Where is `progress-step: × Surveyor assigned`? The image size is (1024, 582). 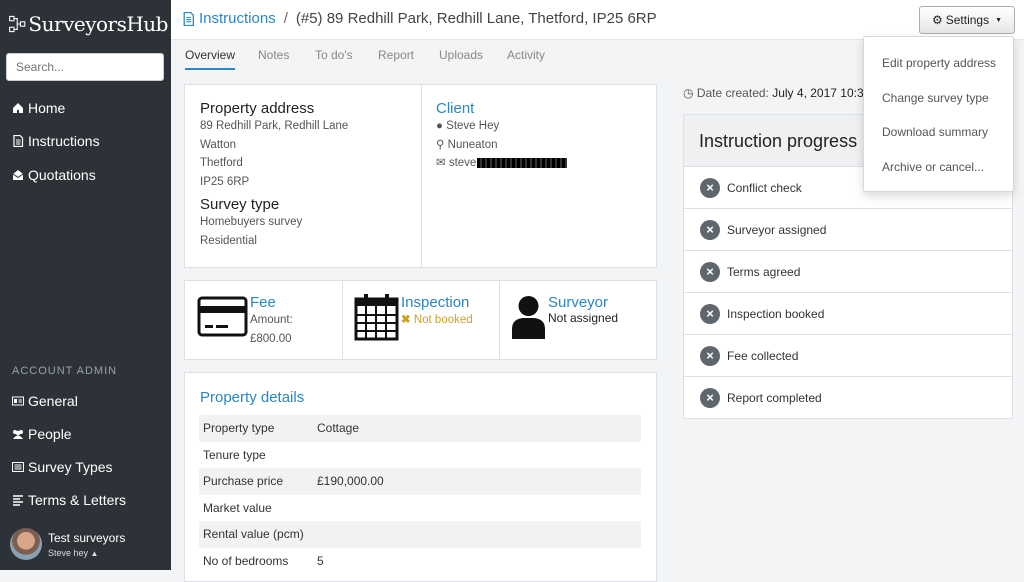
progress-step: × Surveyor assigned is located at coordinates (848, 229).